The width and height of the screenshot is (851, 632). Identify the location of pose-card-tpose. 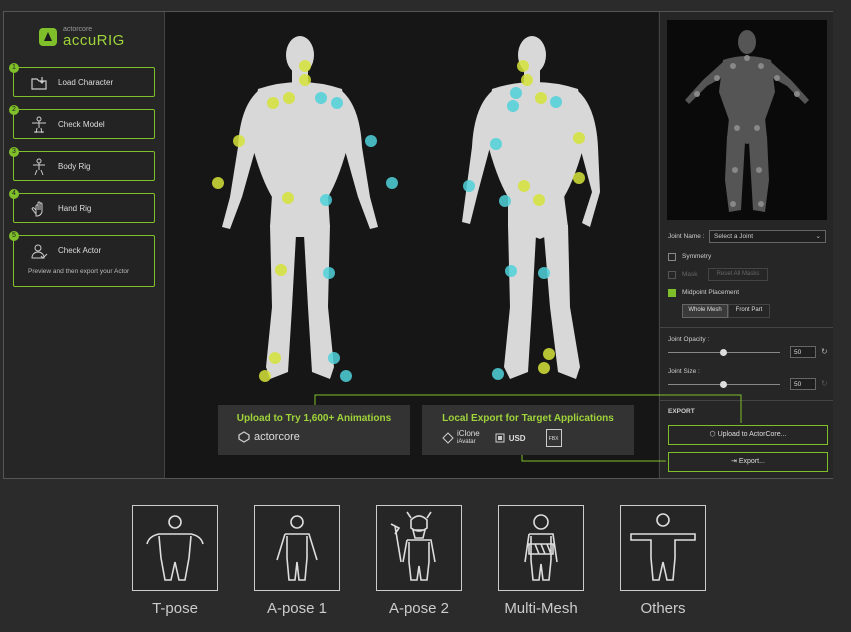
(175, 548).